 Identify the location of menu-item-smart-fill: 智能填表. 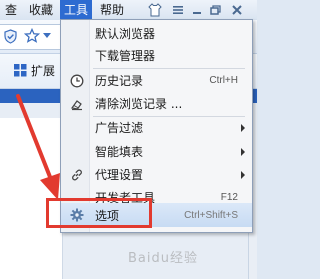
(156, 152).